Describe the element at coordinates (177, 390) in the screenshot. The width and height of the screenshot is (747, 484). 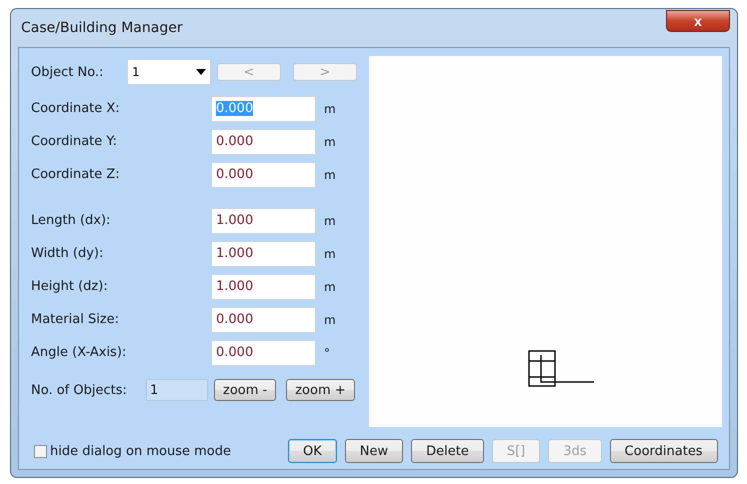
I see `object-count-field: 1` at that location.